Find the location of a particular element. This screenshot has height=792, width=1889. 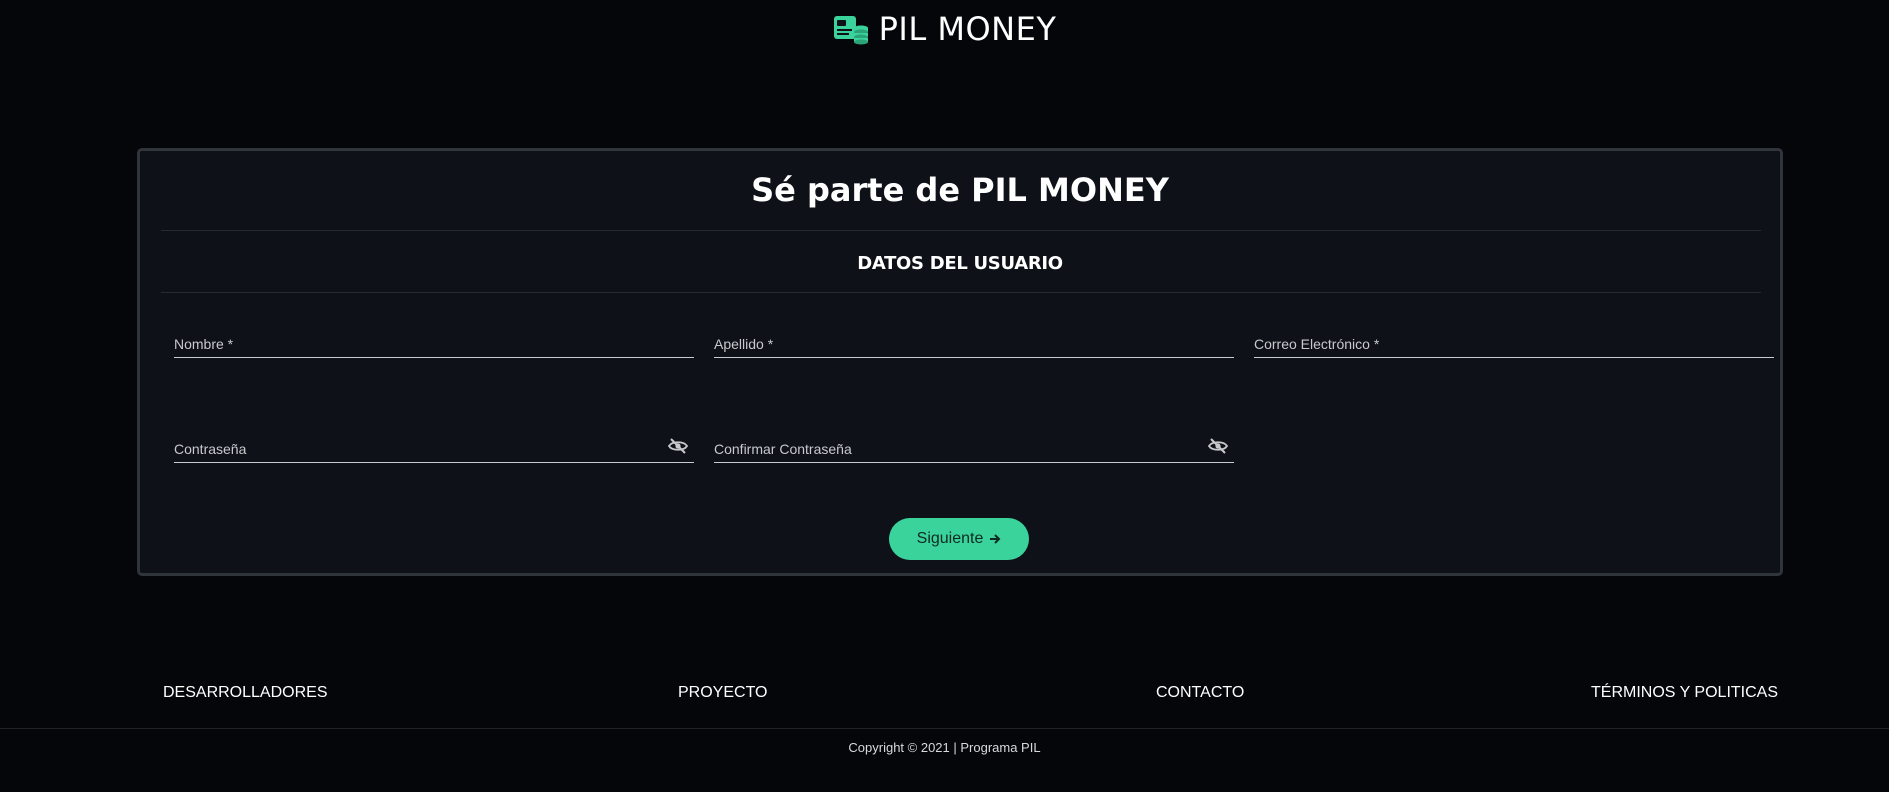

site-header: PIL MONEY is located at coordinates (944, 30).